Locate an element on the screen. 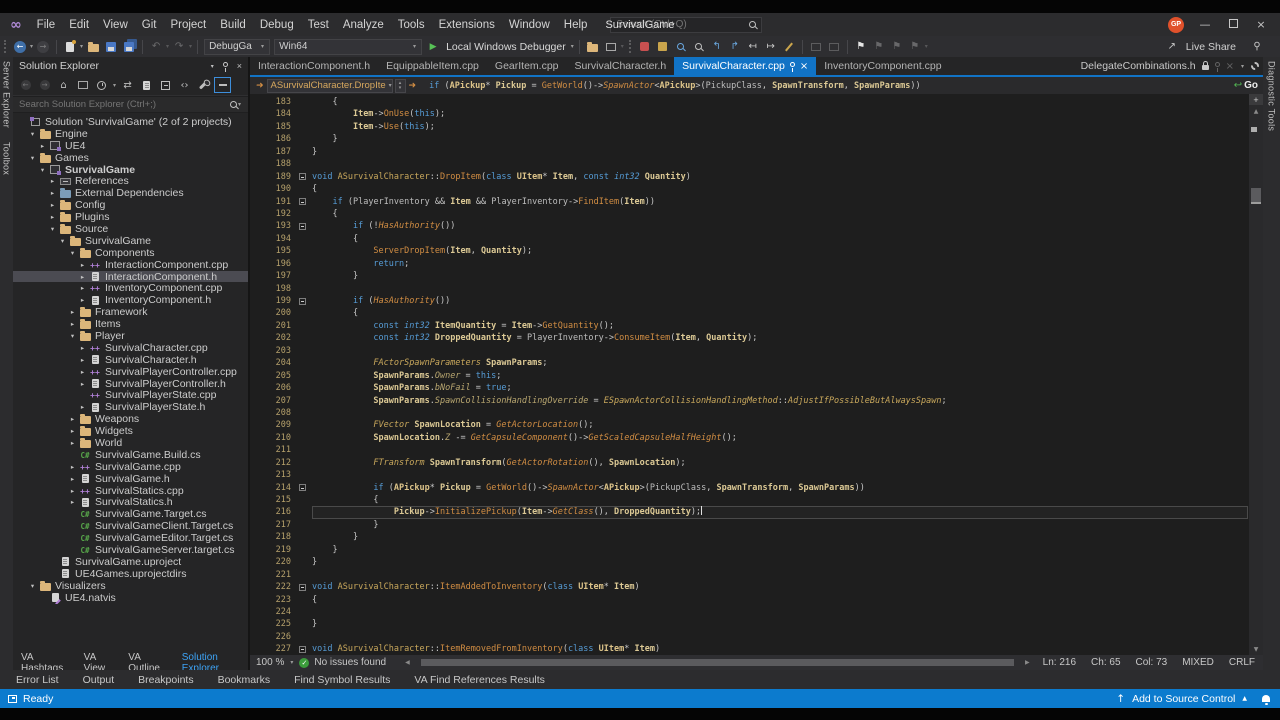 The image size is (1280, 720). va-find-references-button is located at coordinates (699, 46).